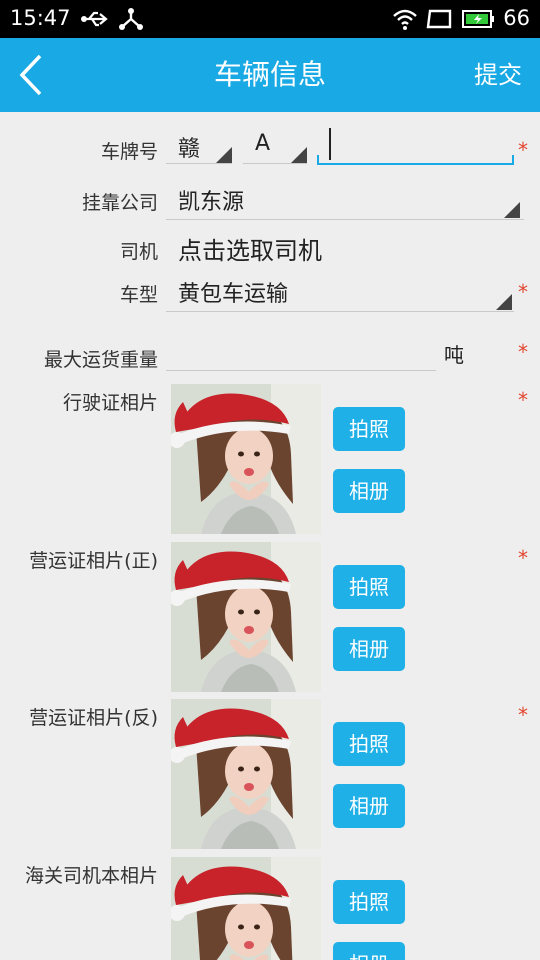 Image resolution: width=540 pixels, height=960 pixels. Describe the element at coordinates (131, 21) in the screenshot. I see `share-icon` at that location.